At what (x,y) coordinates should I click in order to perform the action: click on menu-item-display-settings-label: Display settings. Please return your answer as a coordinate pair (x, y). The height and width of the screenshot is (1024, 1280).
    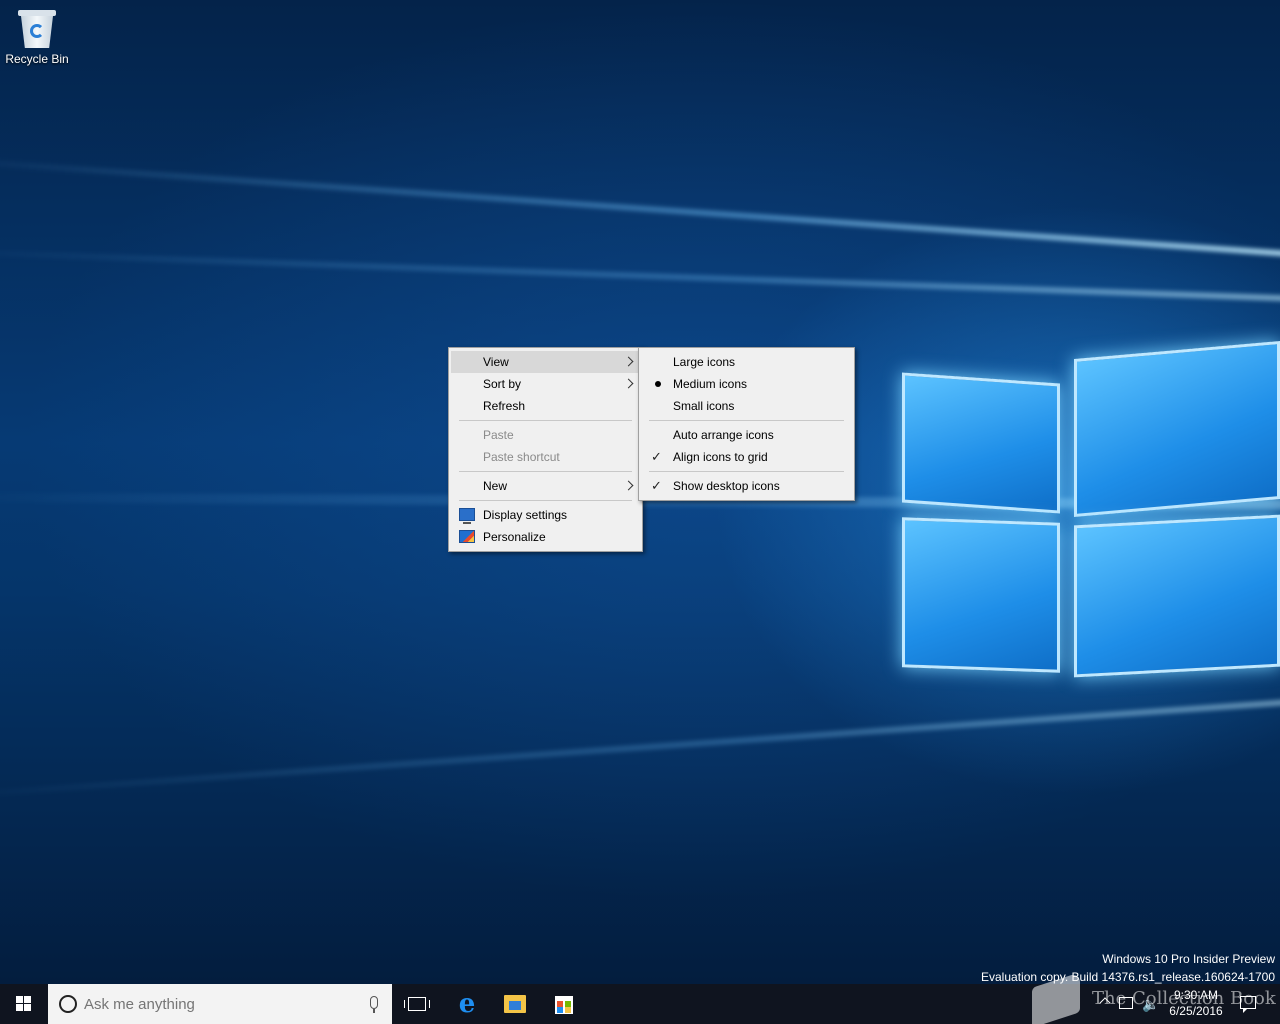
    Looking at the image, I should click on (525, 515).